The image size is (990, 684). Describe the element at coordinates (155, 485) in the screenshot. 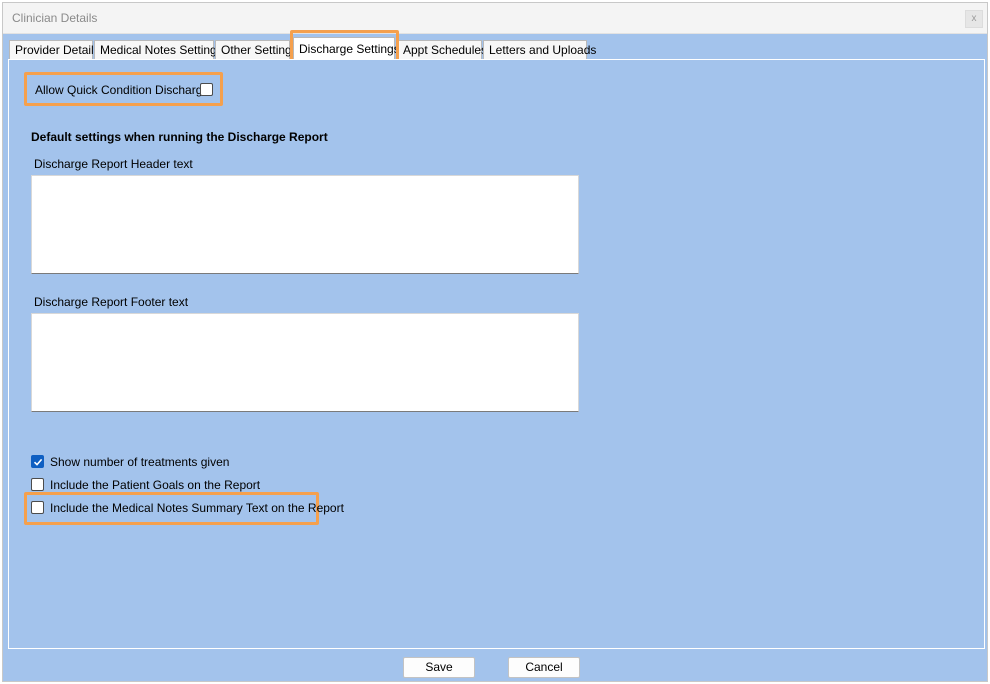

I see `patient-goals-label: Include the Patient Goals on the Report` at that location.